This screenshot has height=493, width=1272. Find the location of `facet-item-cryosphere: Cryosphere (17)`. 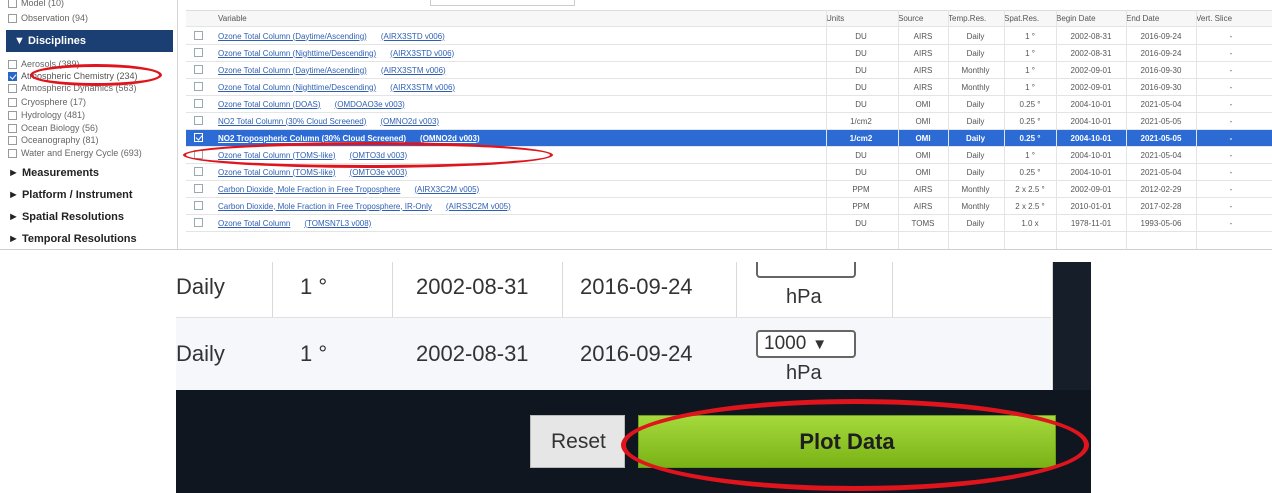

facet-item-cryosphere: Cryosphere (17) is located at coordinates (47, 102).